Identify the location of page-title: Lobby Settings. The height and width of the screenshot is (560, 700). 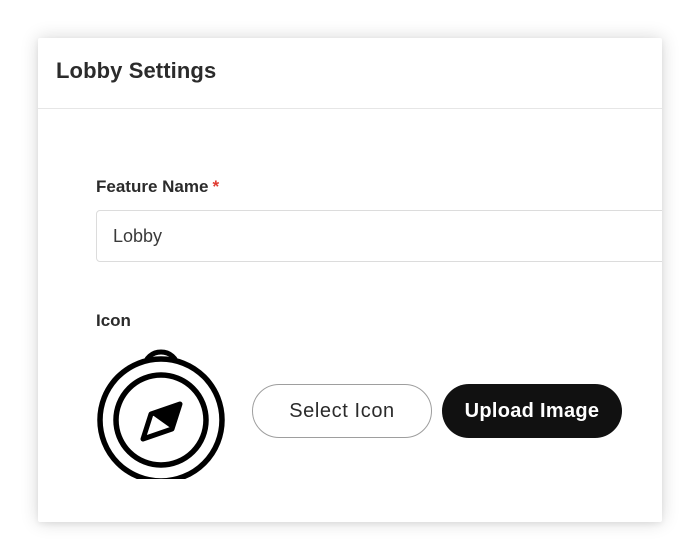
(136, 70).